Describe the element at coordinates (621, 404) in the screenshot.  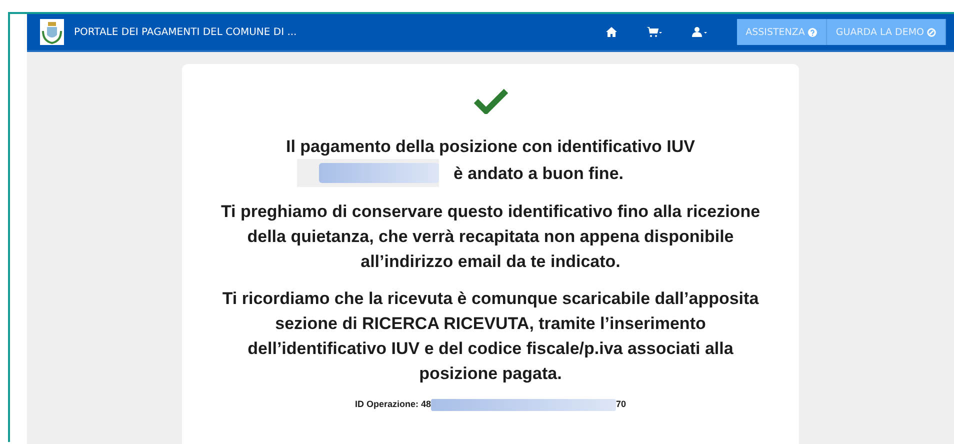
I see `operation-id-end: 70` at that location.